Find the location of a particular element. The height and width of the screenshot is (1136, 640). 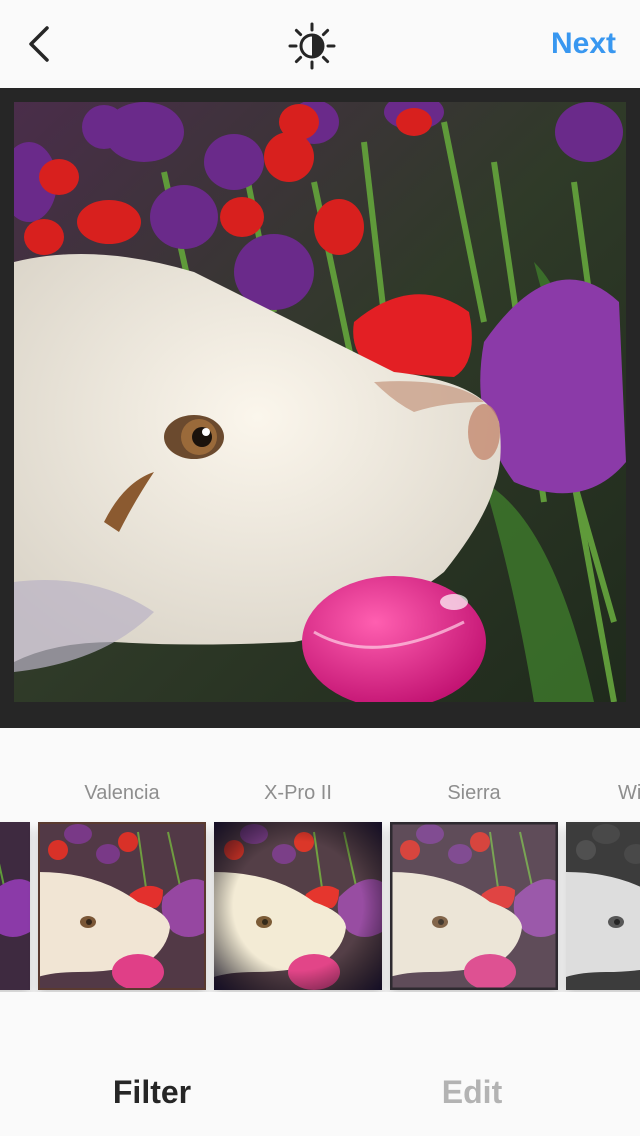

tab-filter: Filter is located at coordinates (152, 1092).